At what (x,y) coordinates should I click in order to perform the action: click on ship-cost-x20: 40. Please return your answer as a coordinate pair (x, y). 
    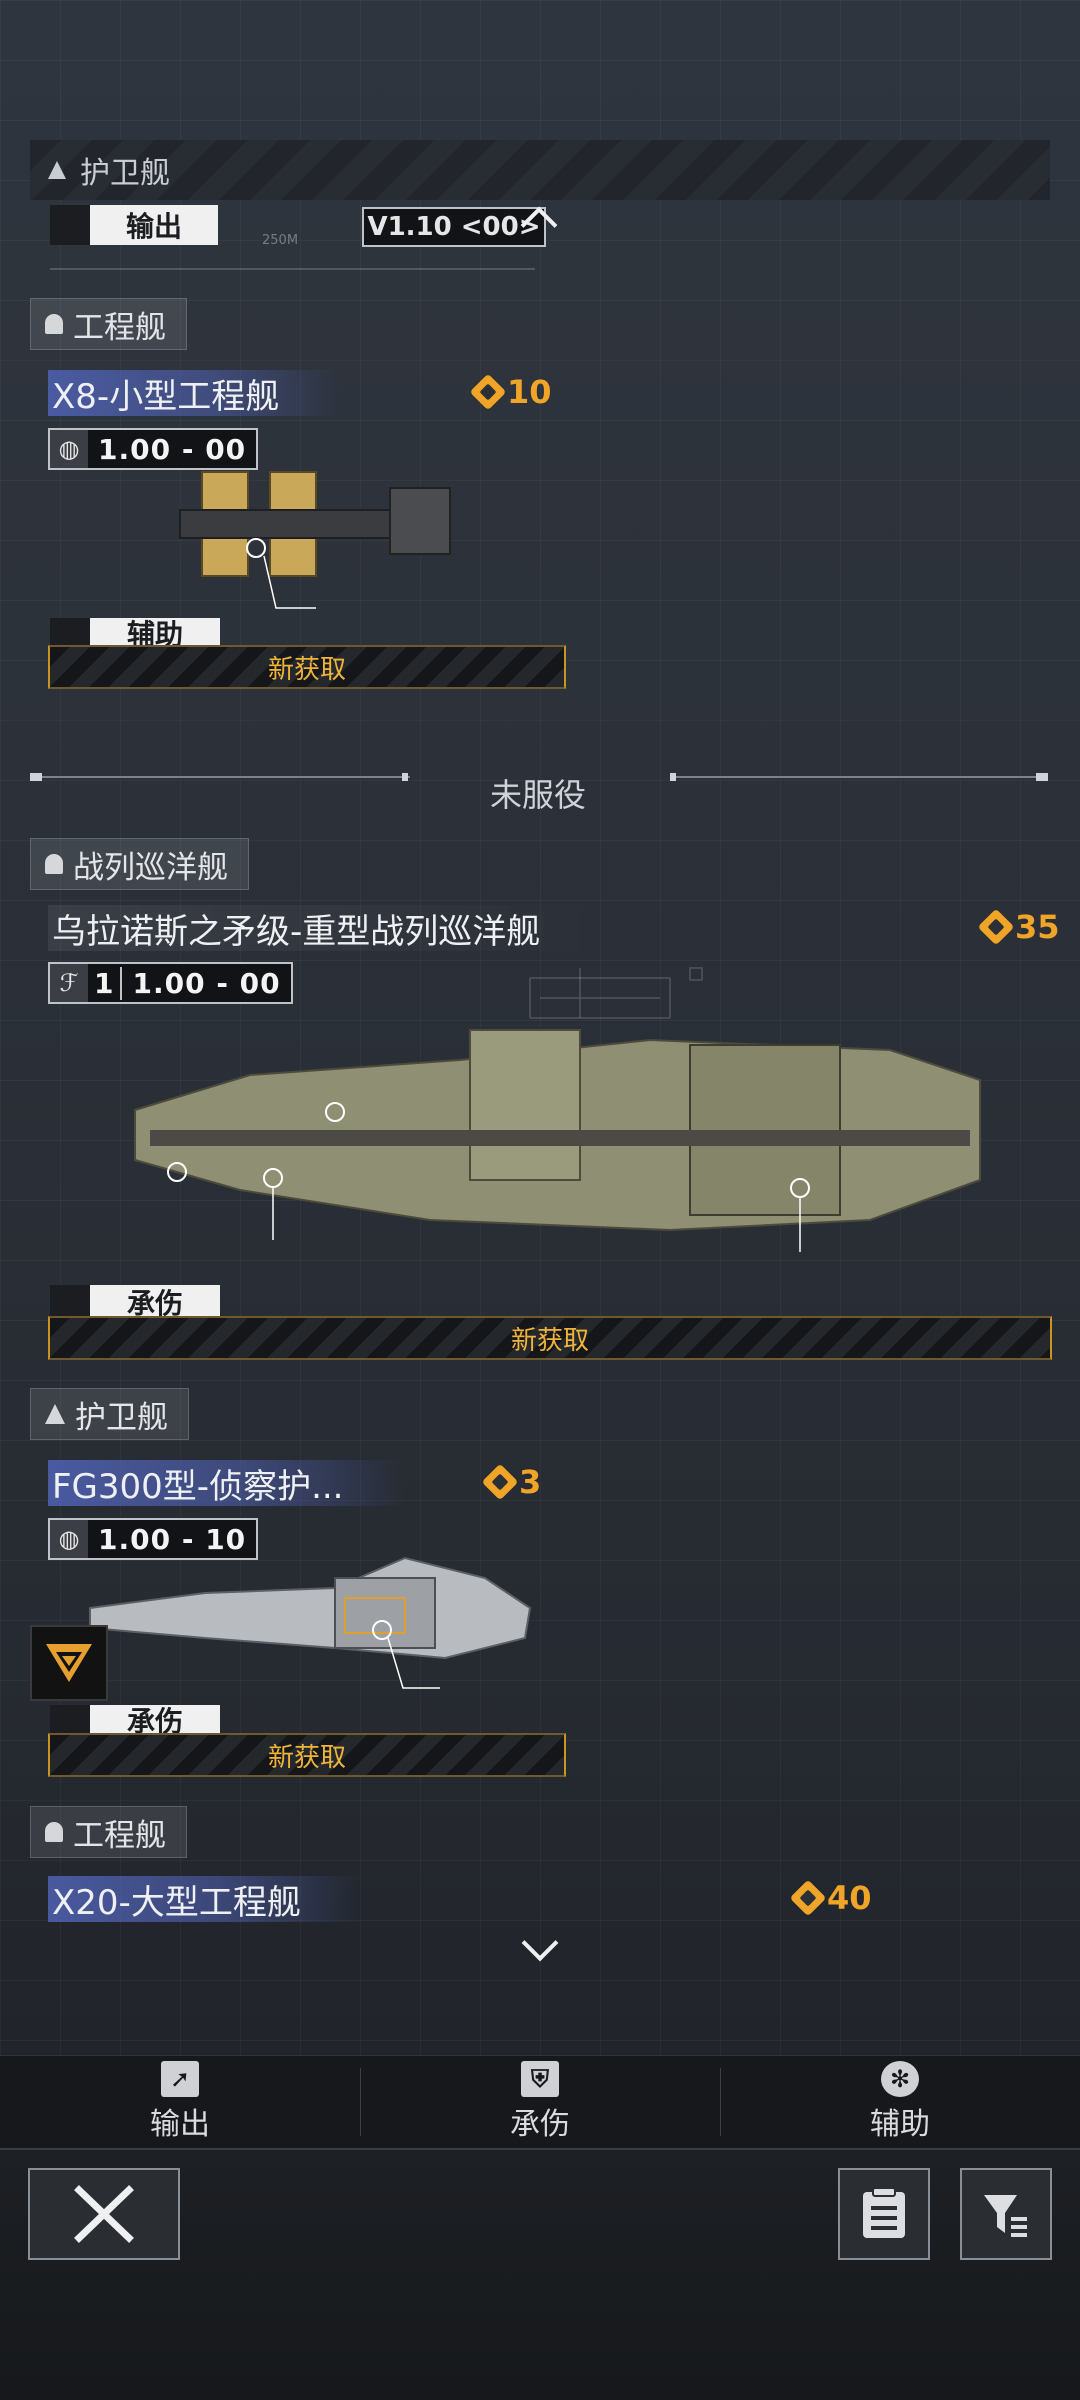
    Looking at the image, I should click on (830, 1898).